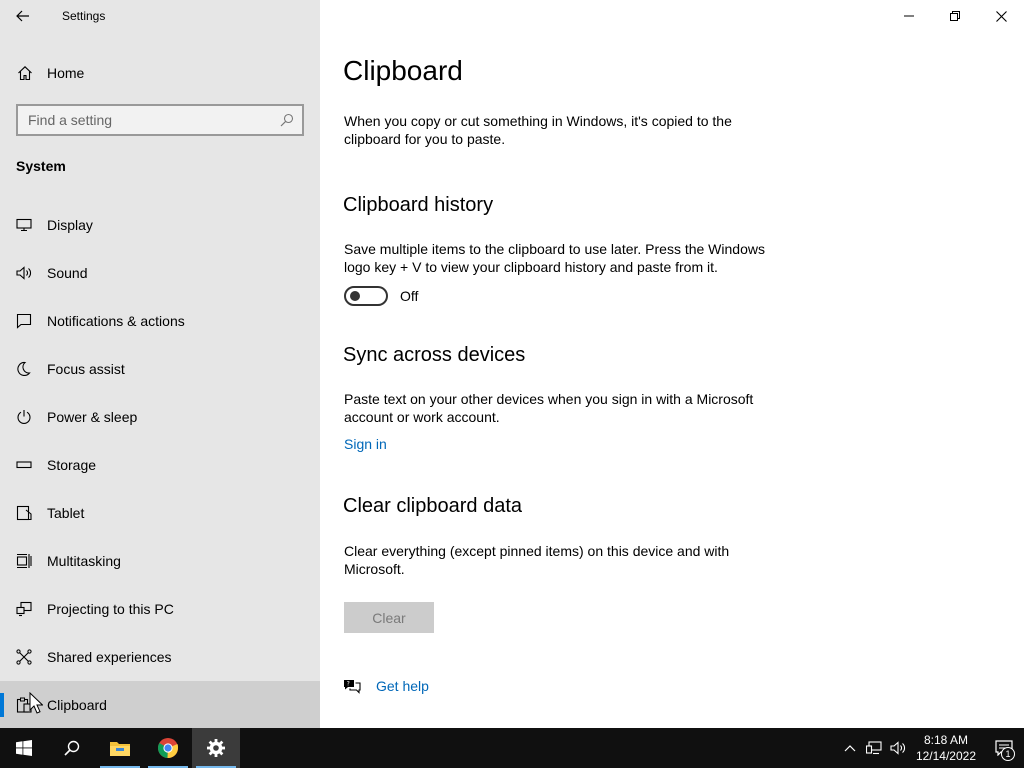  I want to click on tablet-icon, so click(24, 513).